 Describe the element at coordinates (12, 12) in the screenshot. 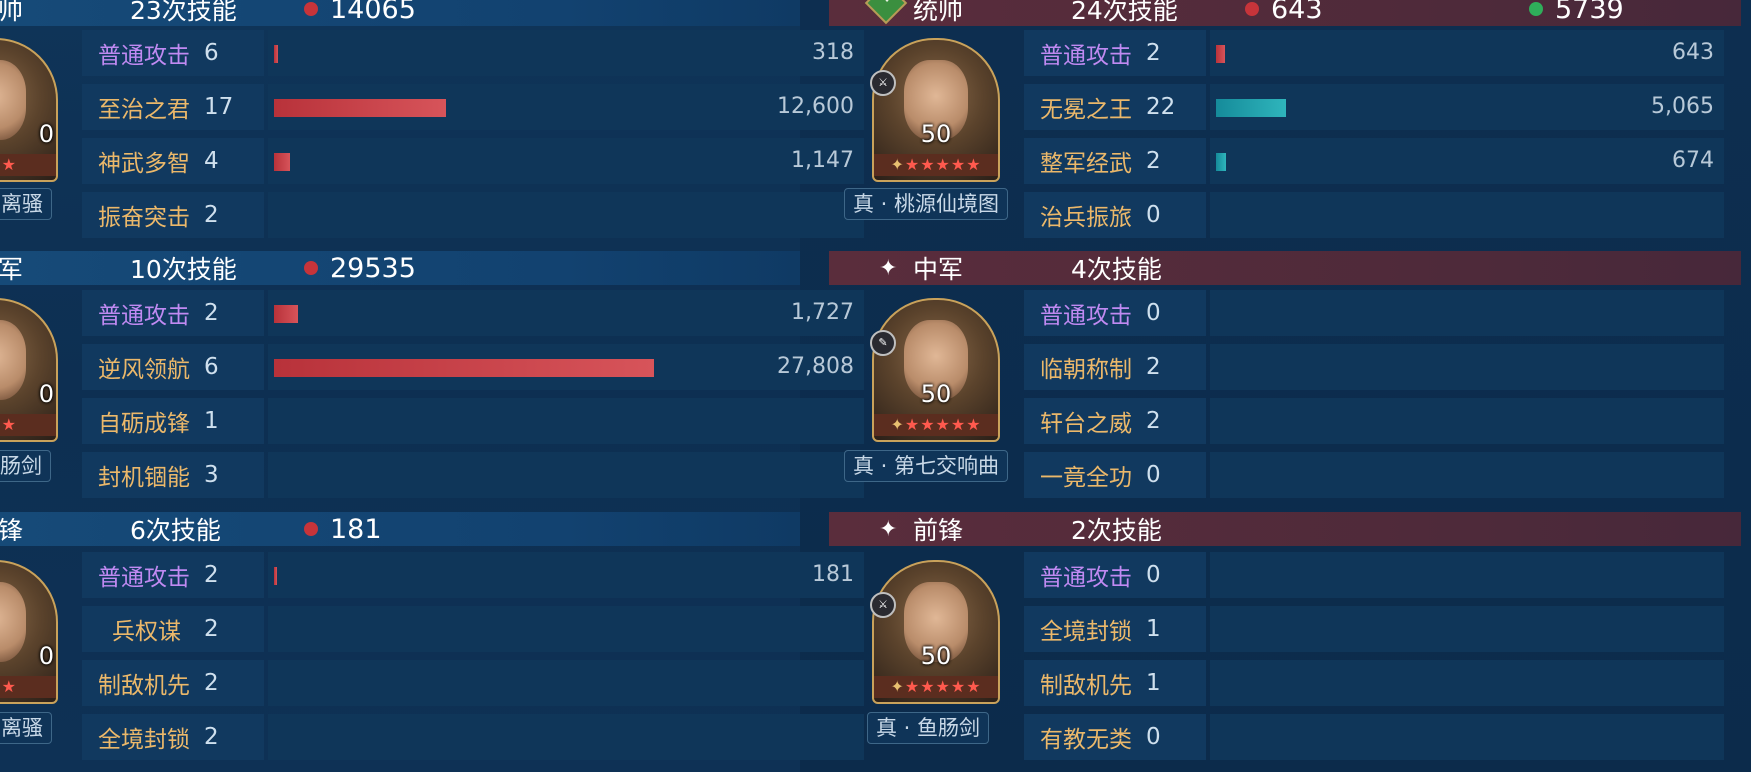

I see `role-label: 帅` at that location.